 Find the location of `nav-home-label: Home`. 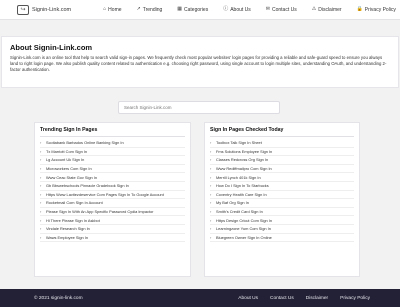

nav-home-label: Home is located at coordinates (115, 9).